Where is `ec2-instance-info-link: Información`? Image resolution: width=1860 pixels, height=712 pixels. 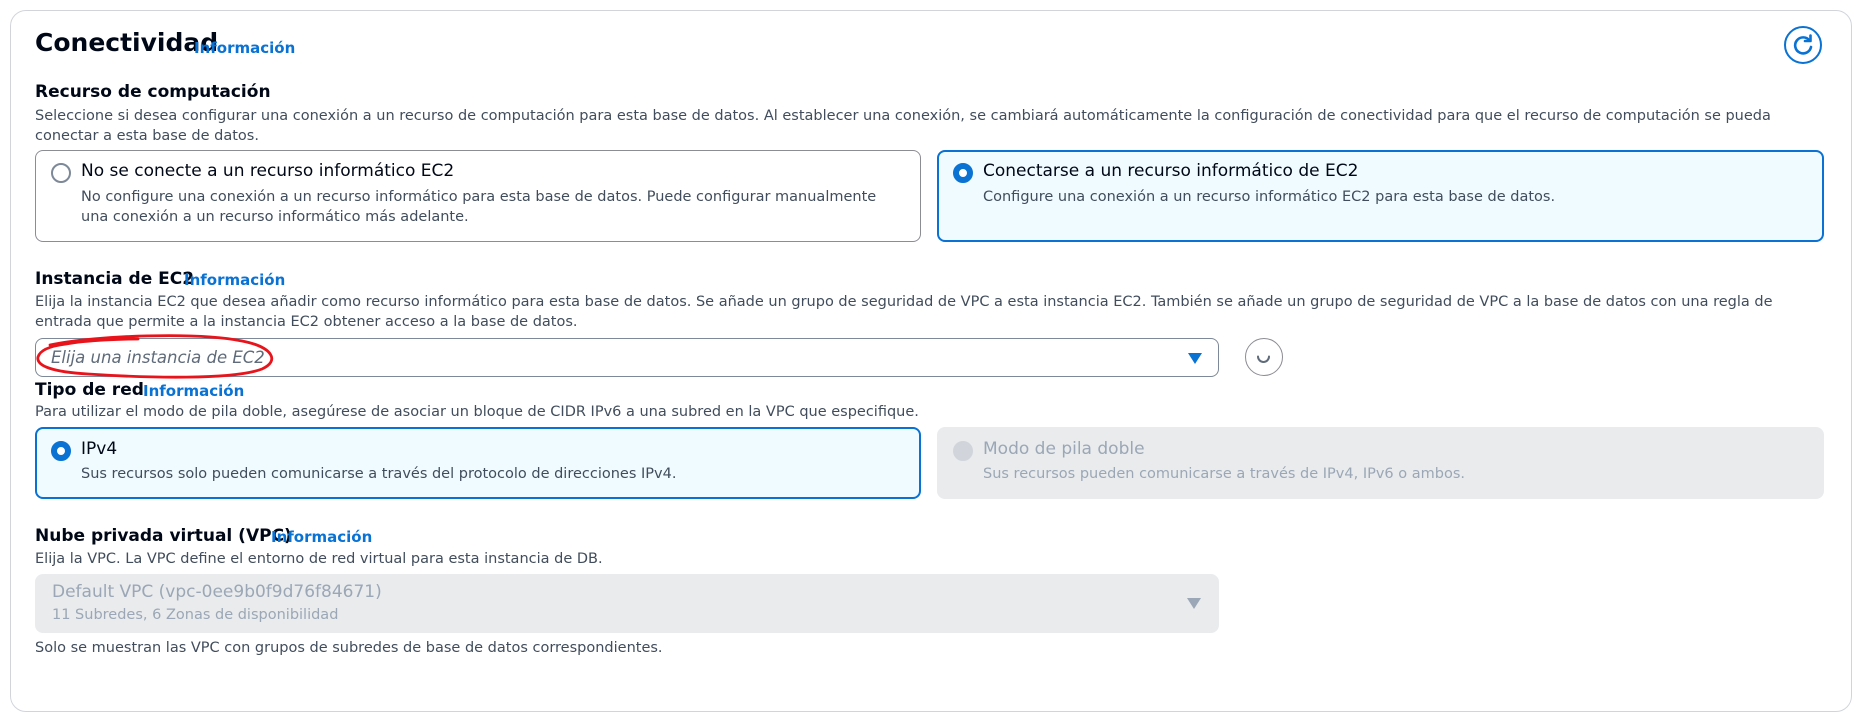
ec2-instance-info-link: Información is located at coordinates (234, 280).